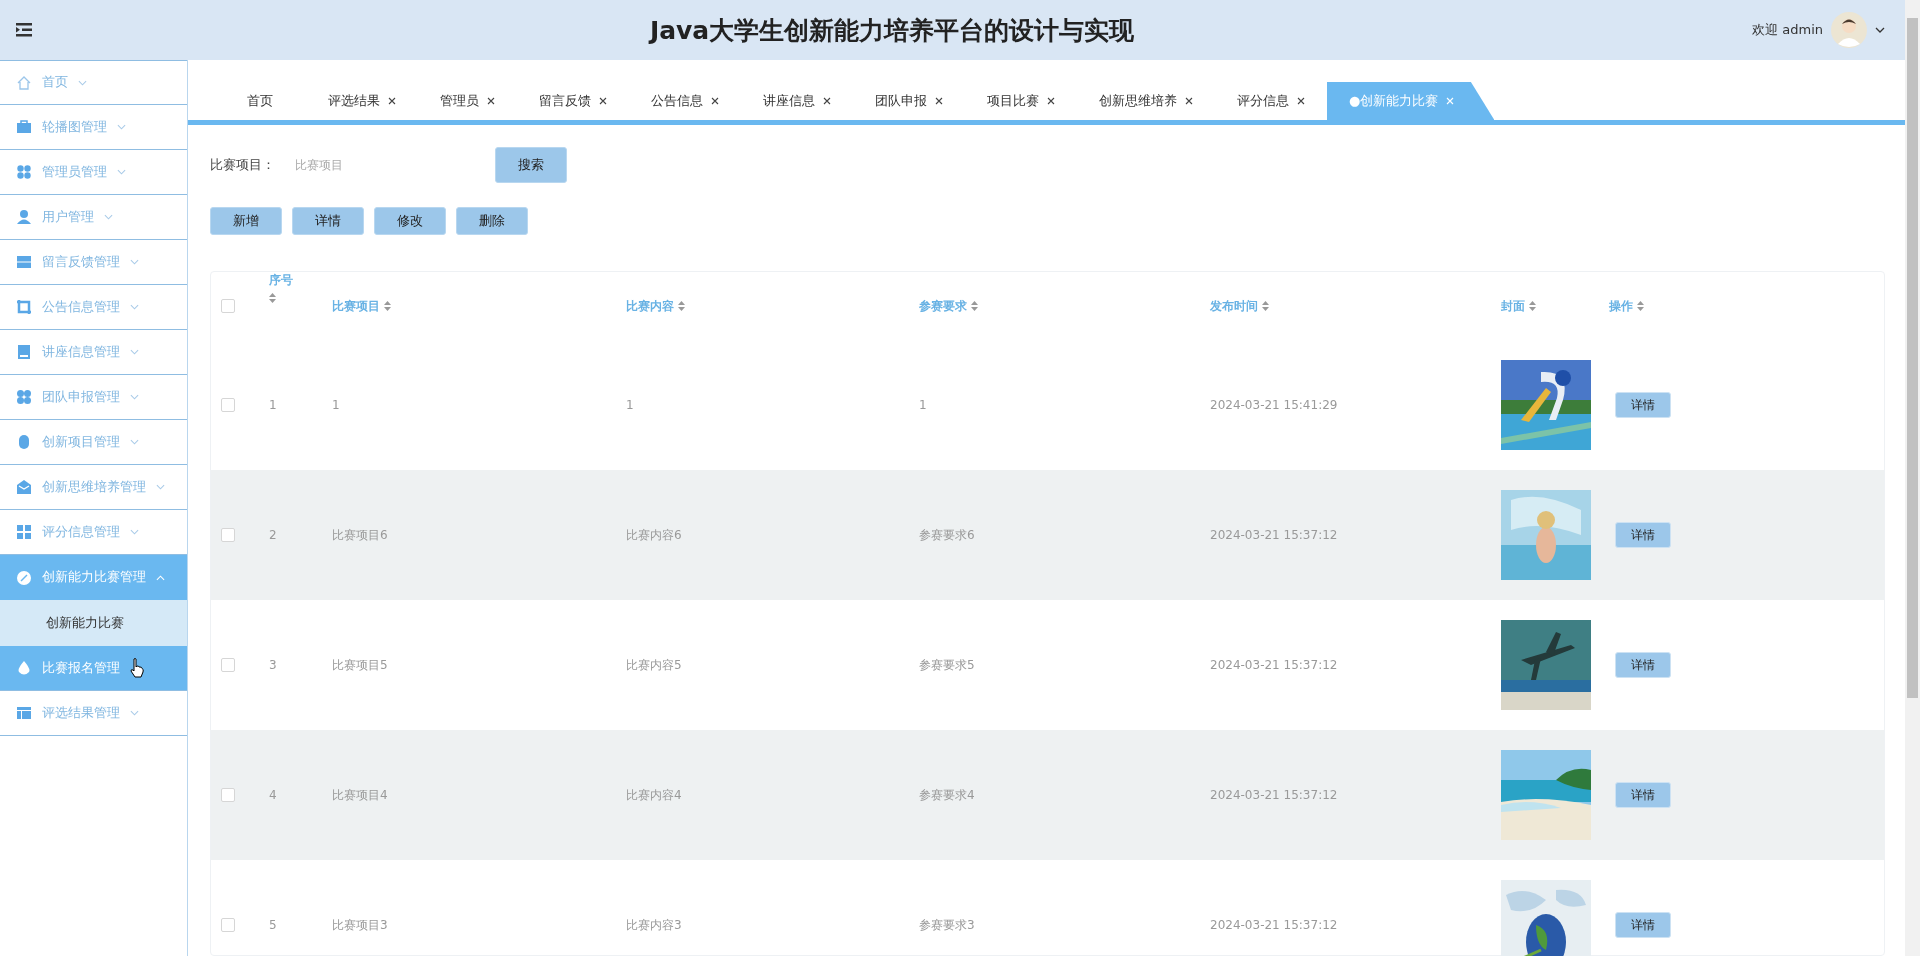 The image size is (1920, 956). I want to click on sidebar-item: 创新项目管理, so click(93, 442).